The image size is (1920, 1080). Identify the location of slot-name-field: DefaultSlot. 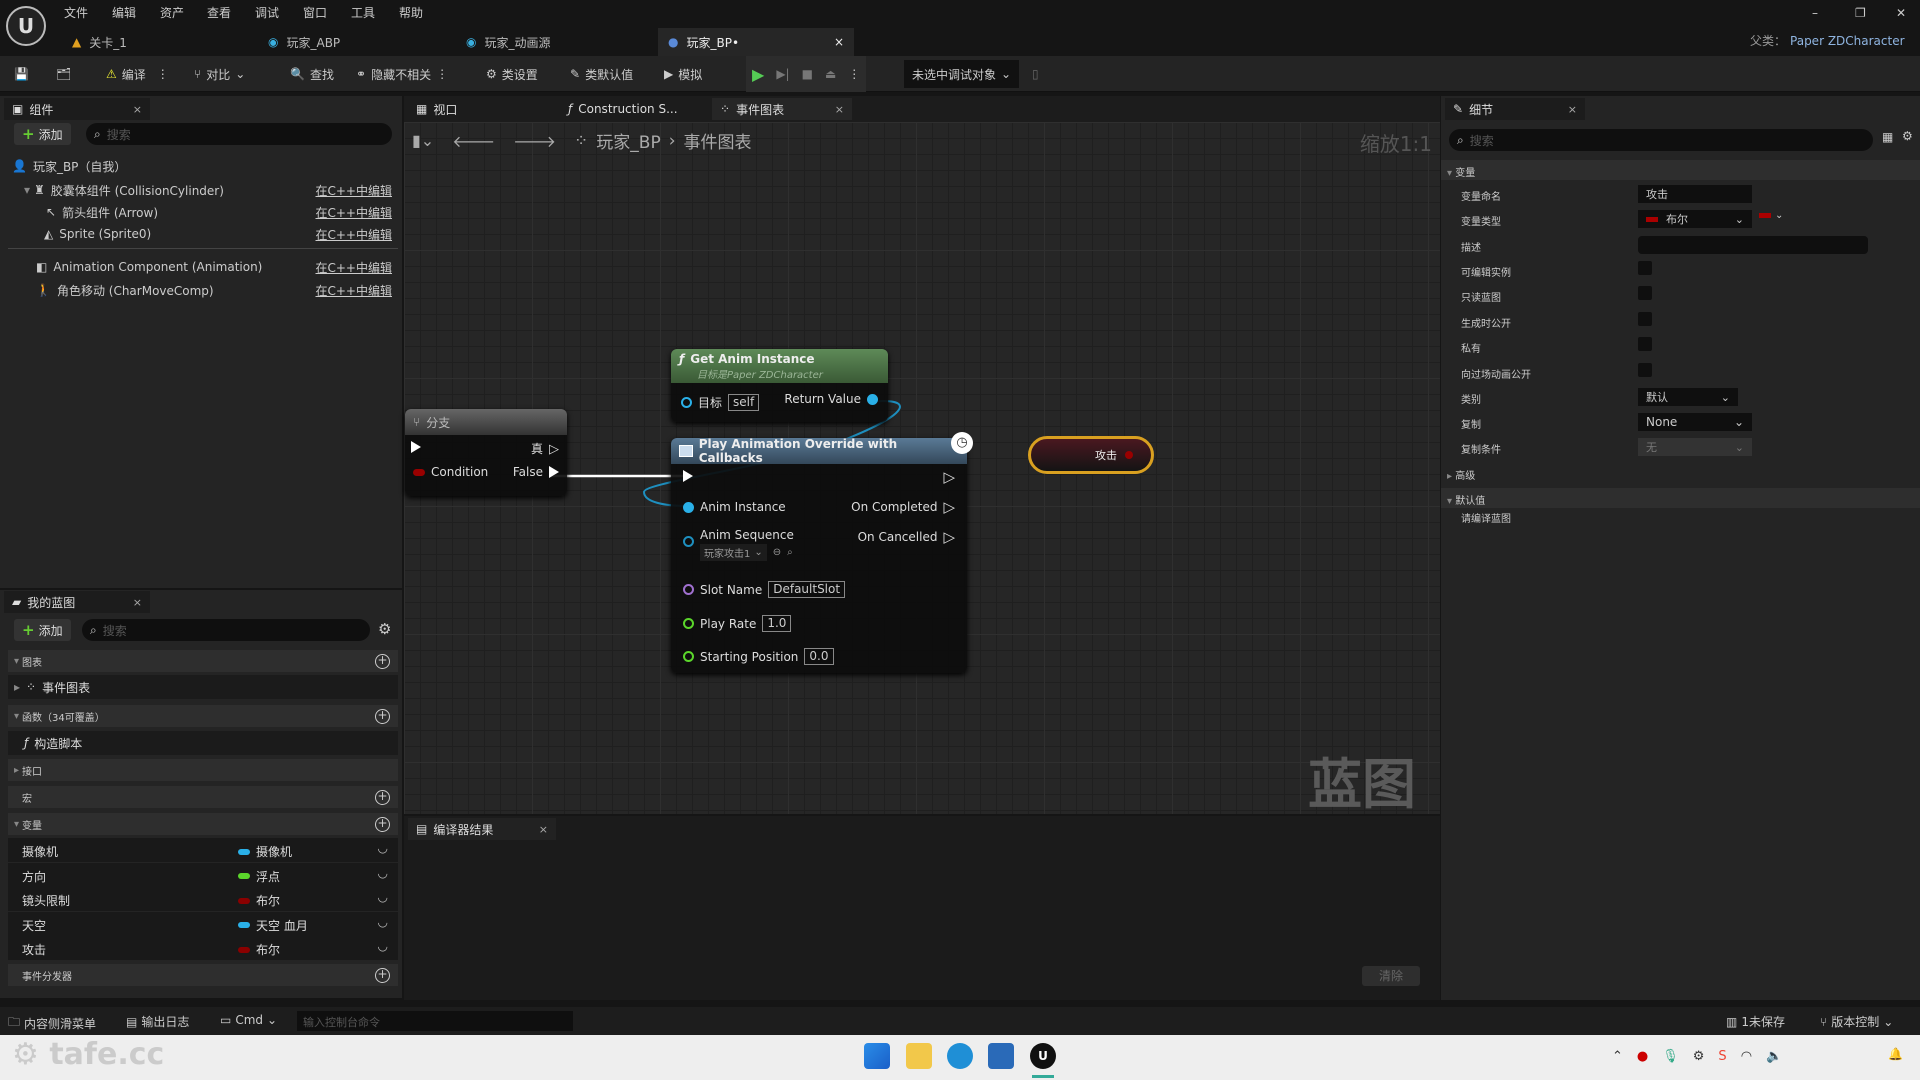
(807, 589).